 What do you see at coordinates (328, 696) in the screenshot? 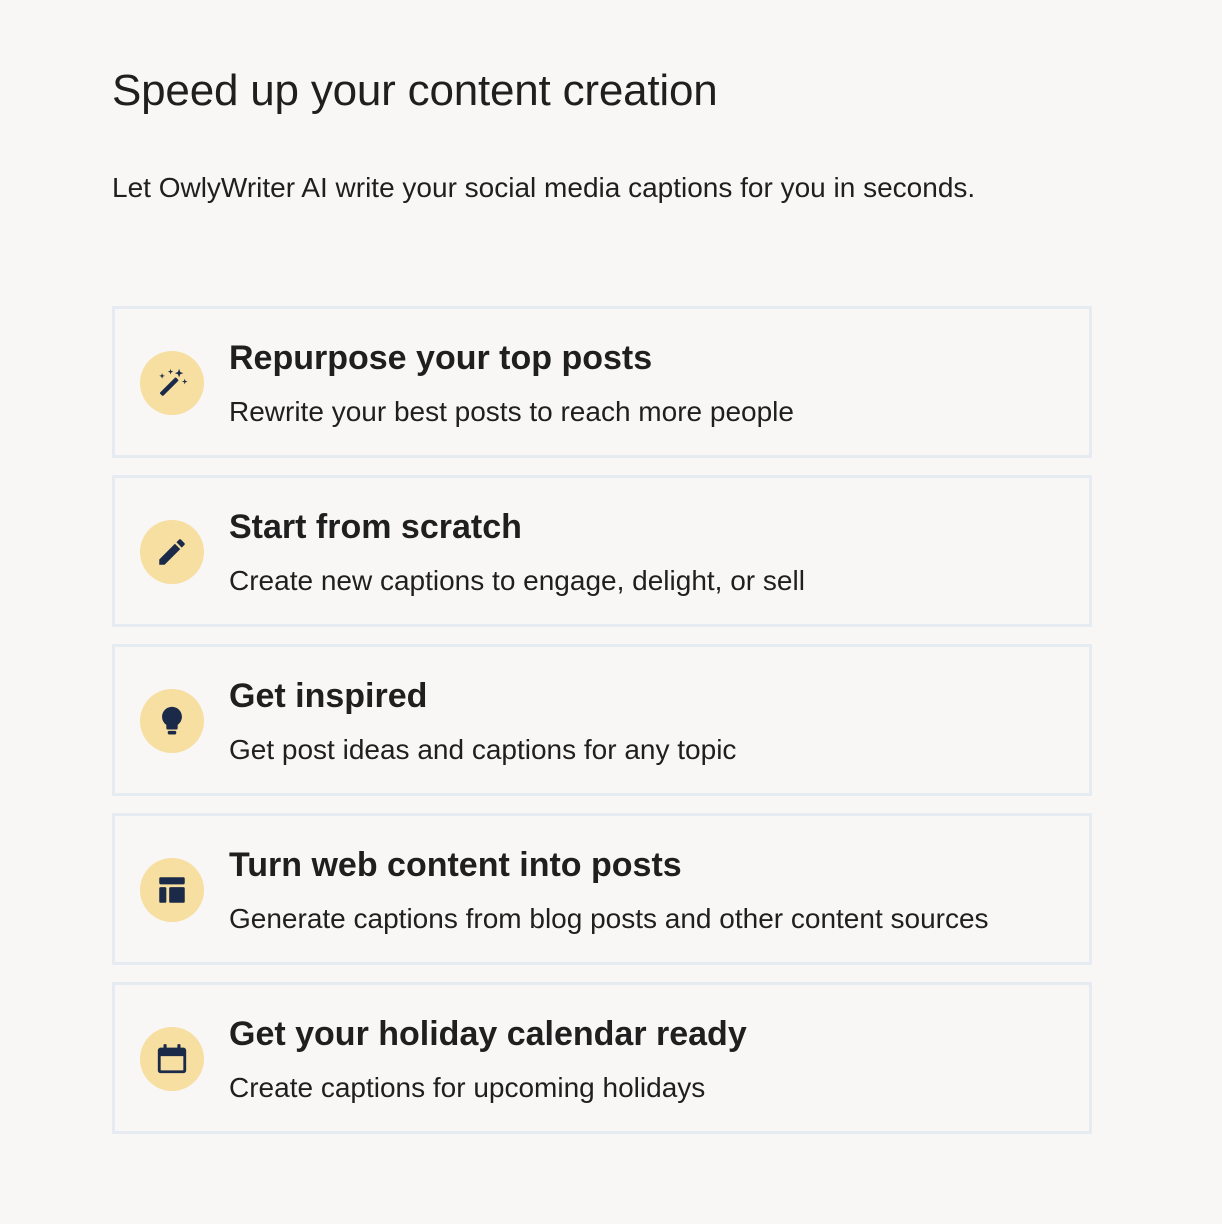
I see `option-title: Get inspired` at bounding box center [328, 696].